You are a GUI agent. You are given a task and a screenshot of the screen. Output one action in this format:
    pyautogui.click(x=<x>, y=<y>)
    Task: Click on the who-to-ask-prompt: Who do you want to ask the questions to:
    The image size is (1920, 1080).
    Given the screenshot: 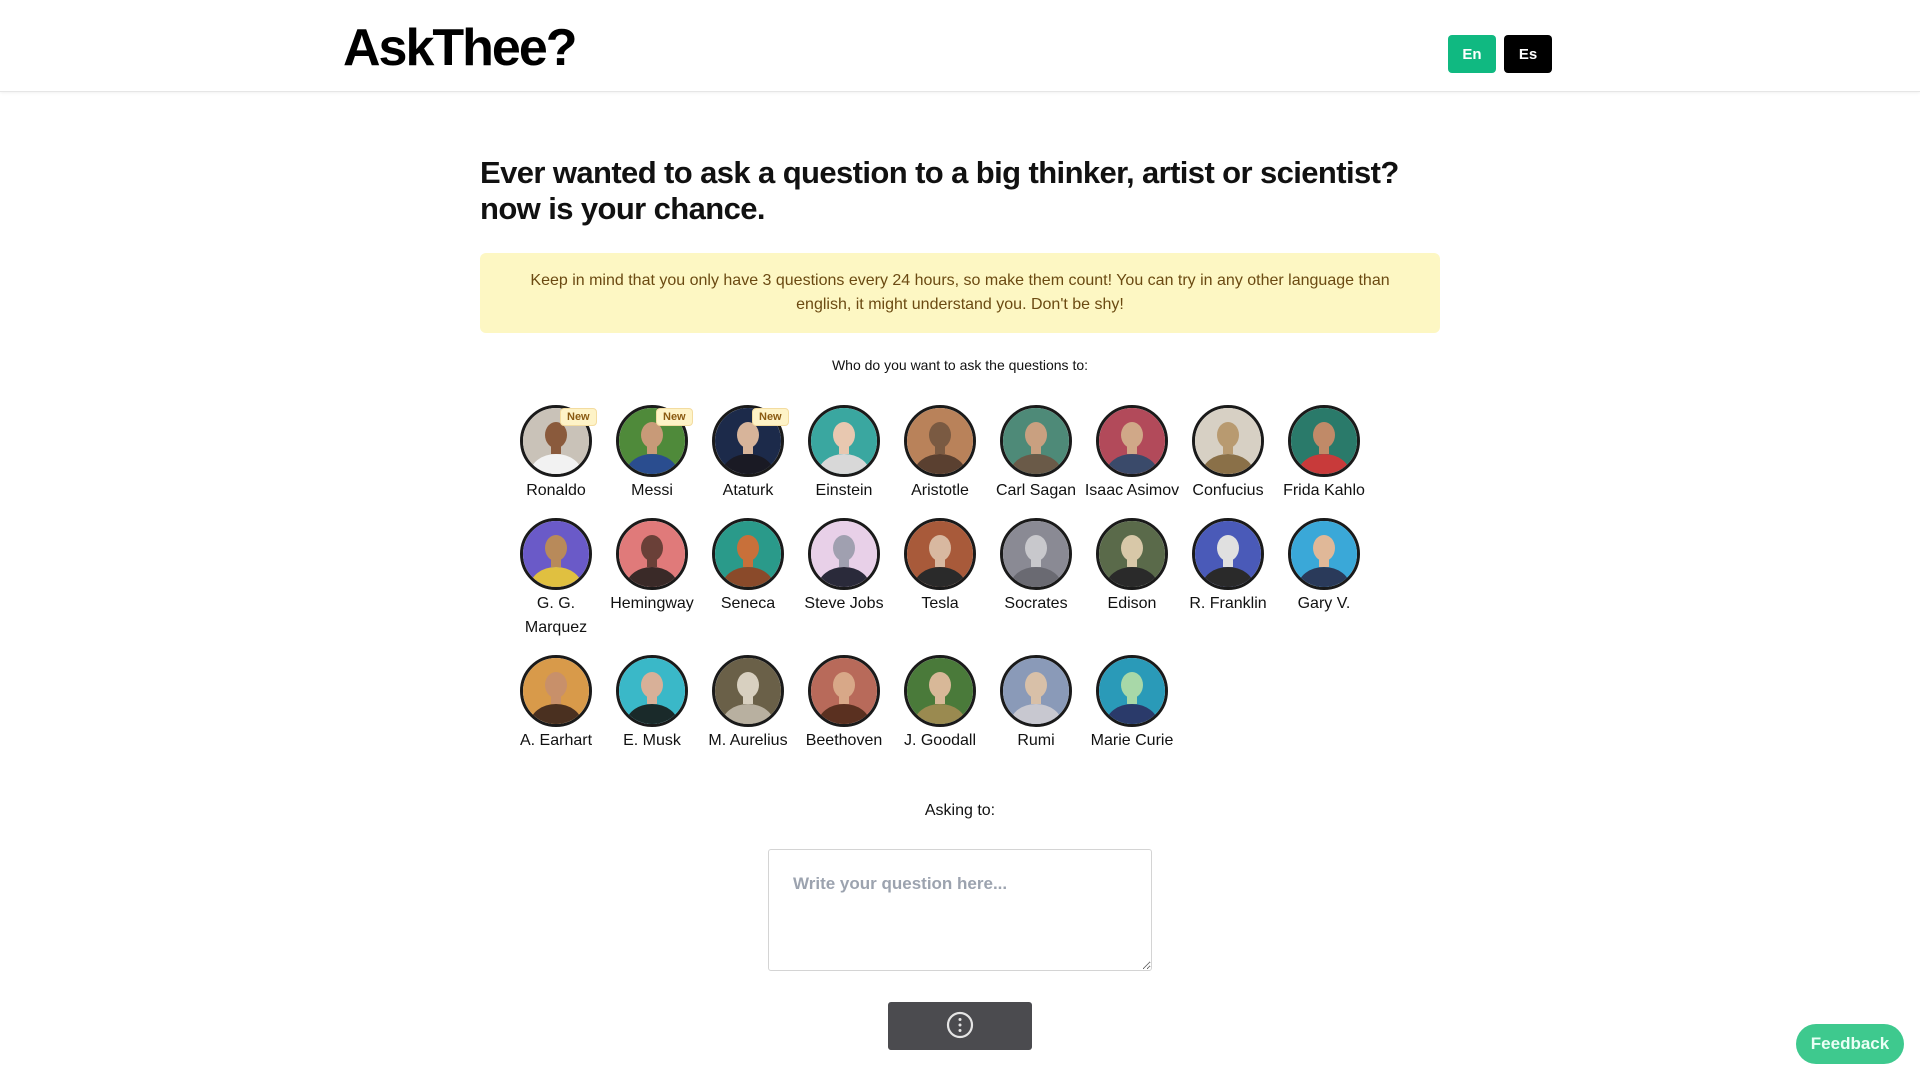 What is the action you would take?
    pyautogui.click(x=960, y=365)
    